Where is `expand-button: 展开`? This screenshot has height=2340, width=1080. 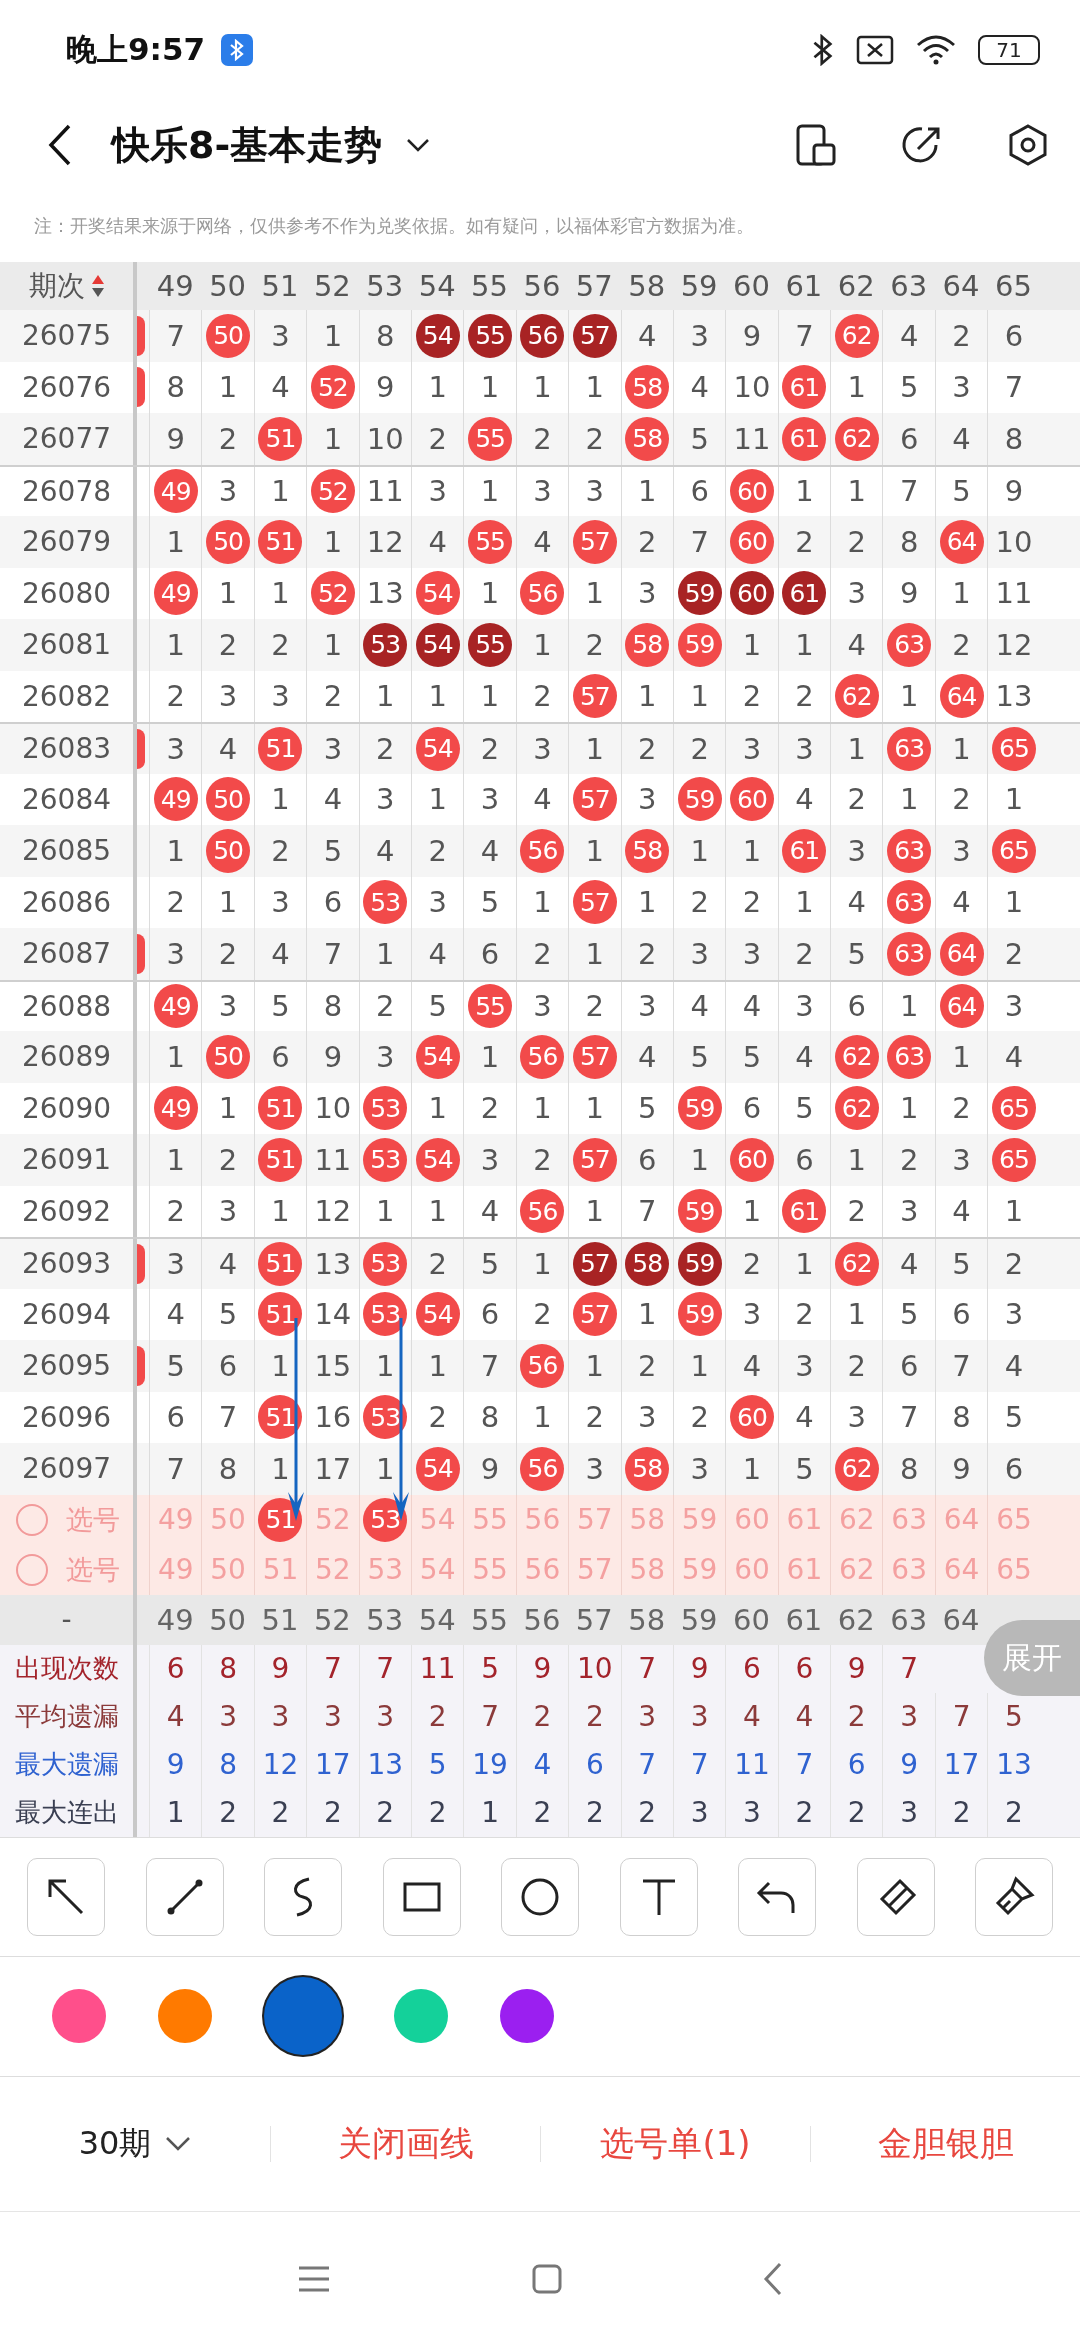
expand-button: 展开 is located at coordinates (1032, 1658).